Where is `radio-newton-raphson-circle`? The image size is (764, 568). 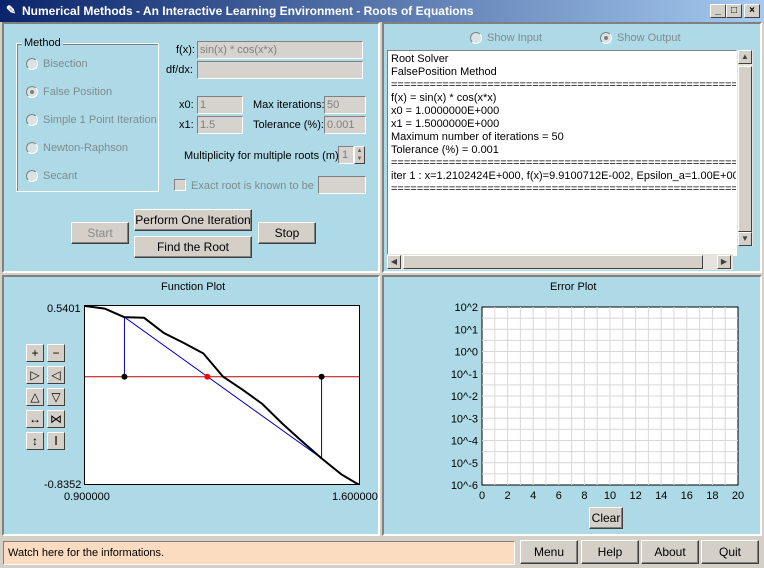
radio-newton-raphson-circle is located at coordinates (32, 148).